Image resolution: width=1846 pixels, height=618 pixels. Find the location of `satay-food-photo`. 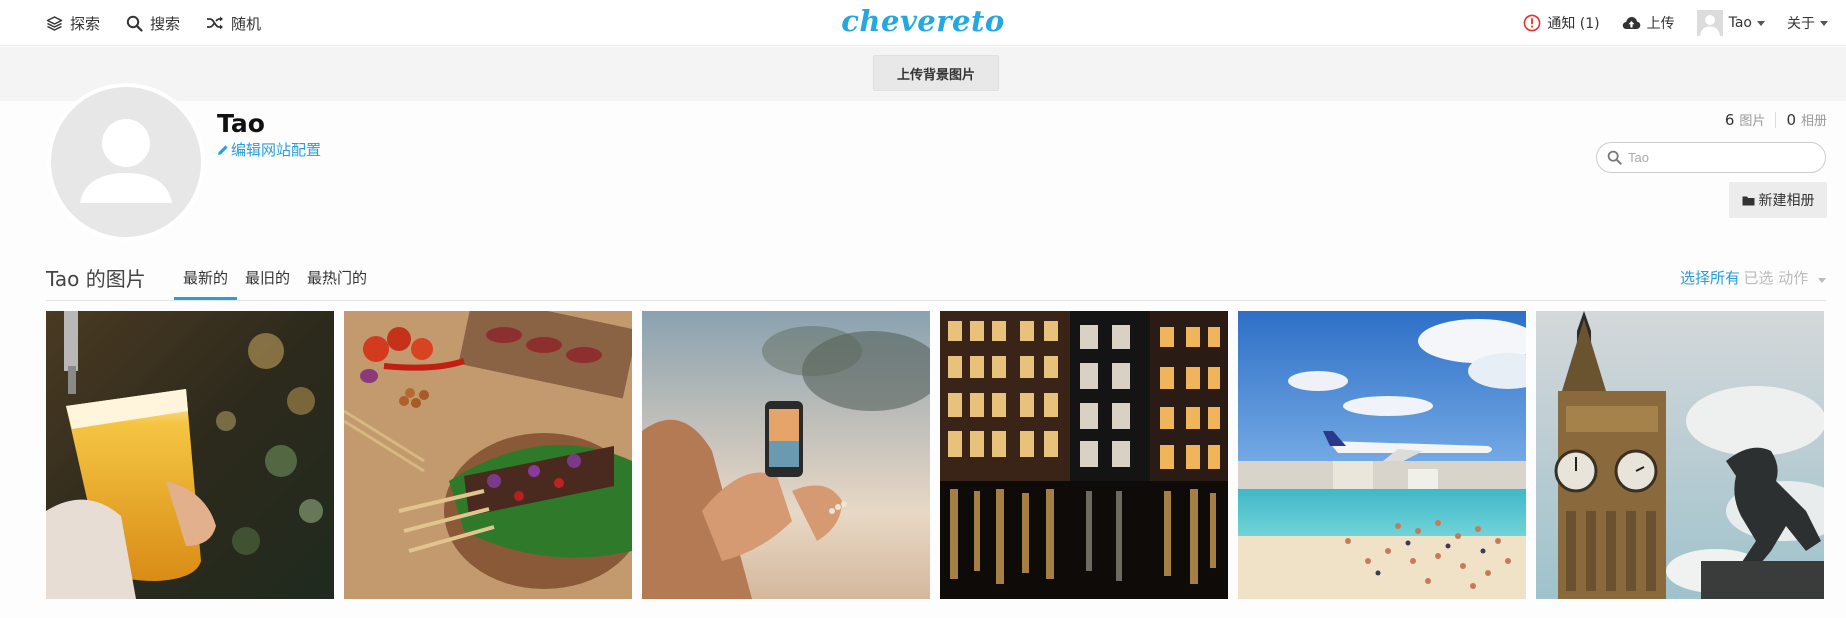

satay-food-photo is located at coordinates (488, 455).